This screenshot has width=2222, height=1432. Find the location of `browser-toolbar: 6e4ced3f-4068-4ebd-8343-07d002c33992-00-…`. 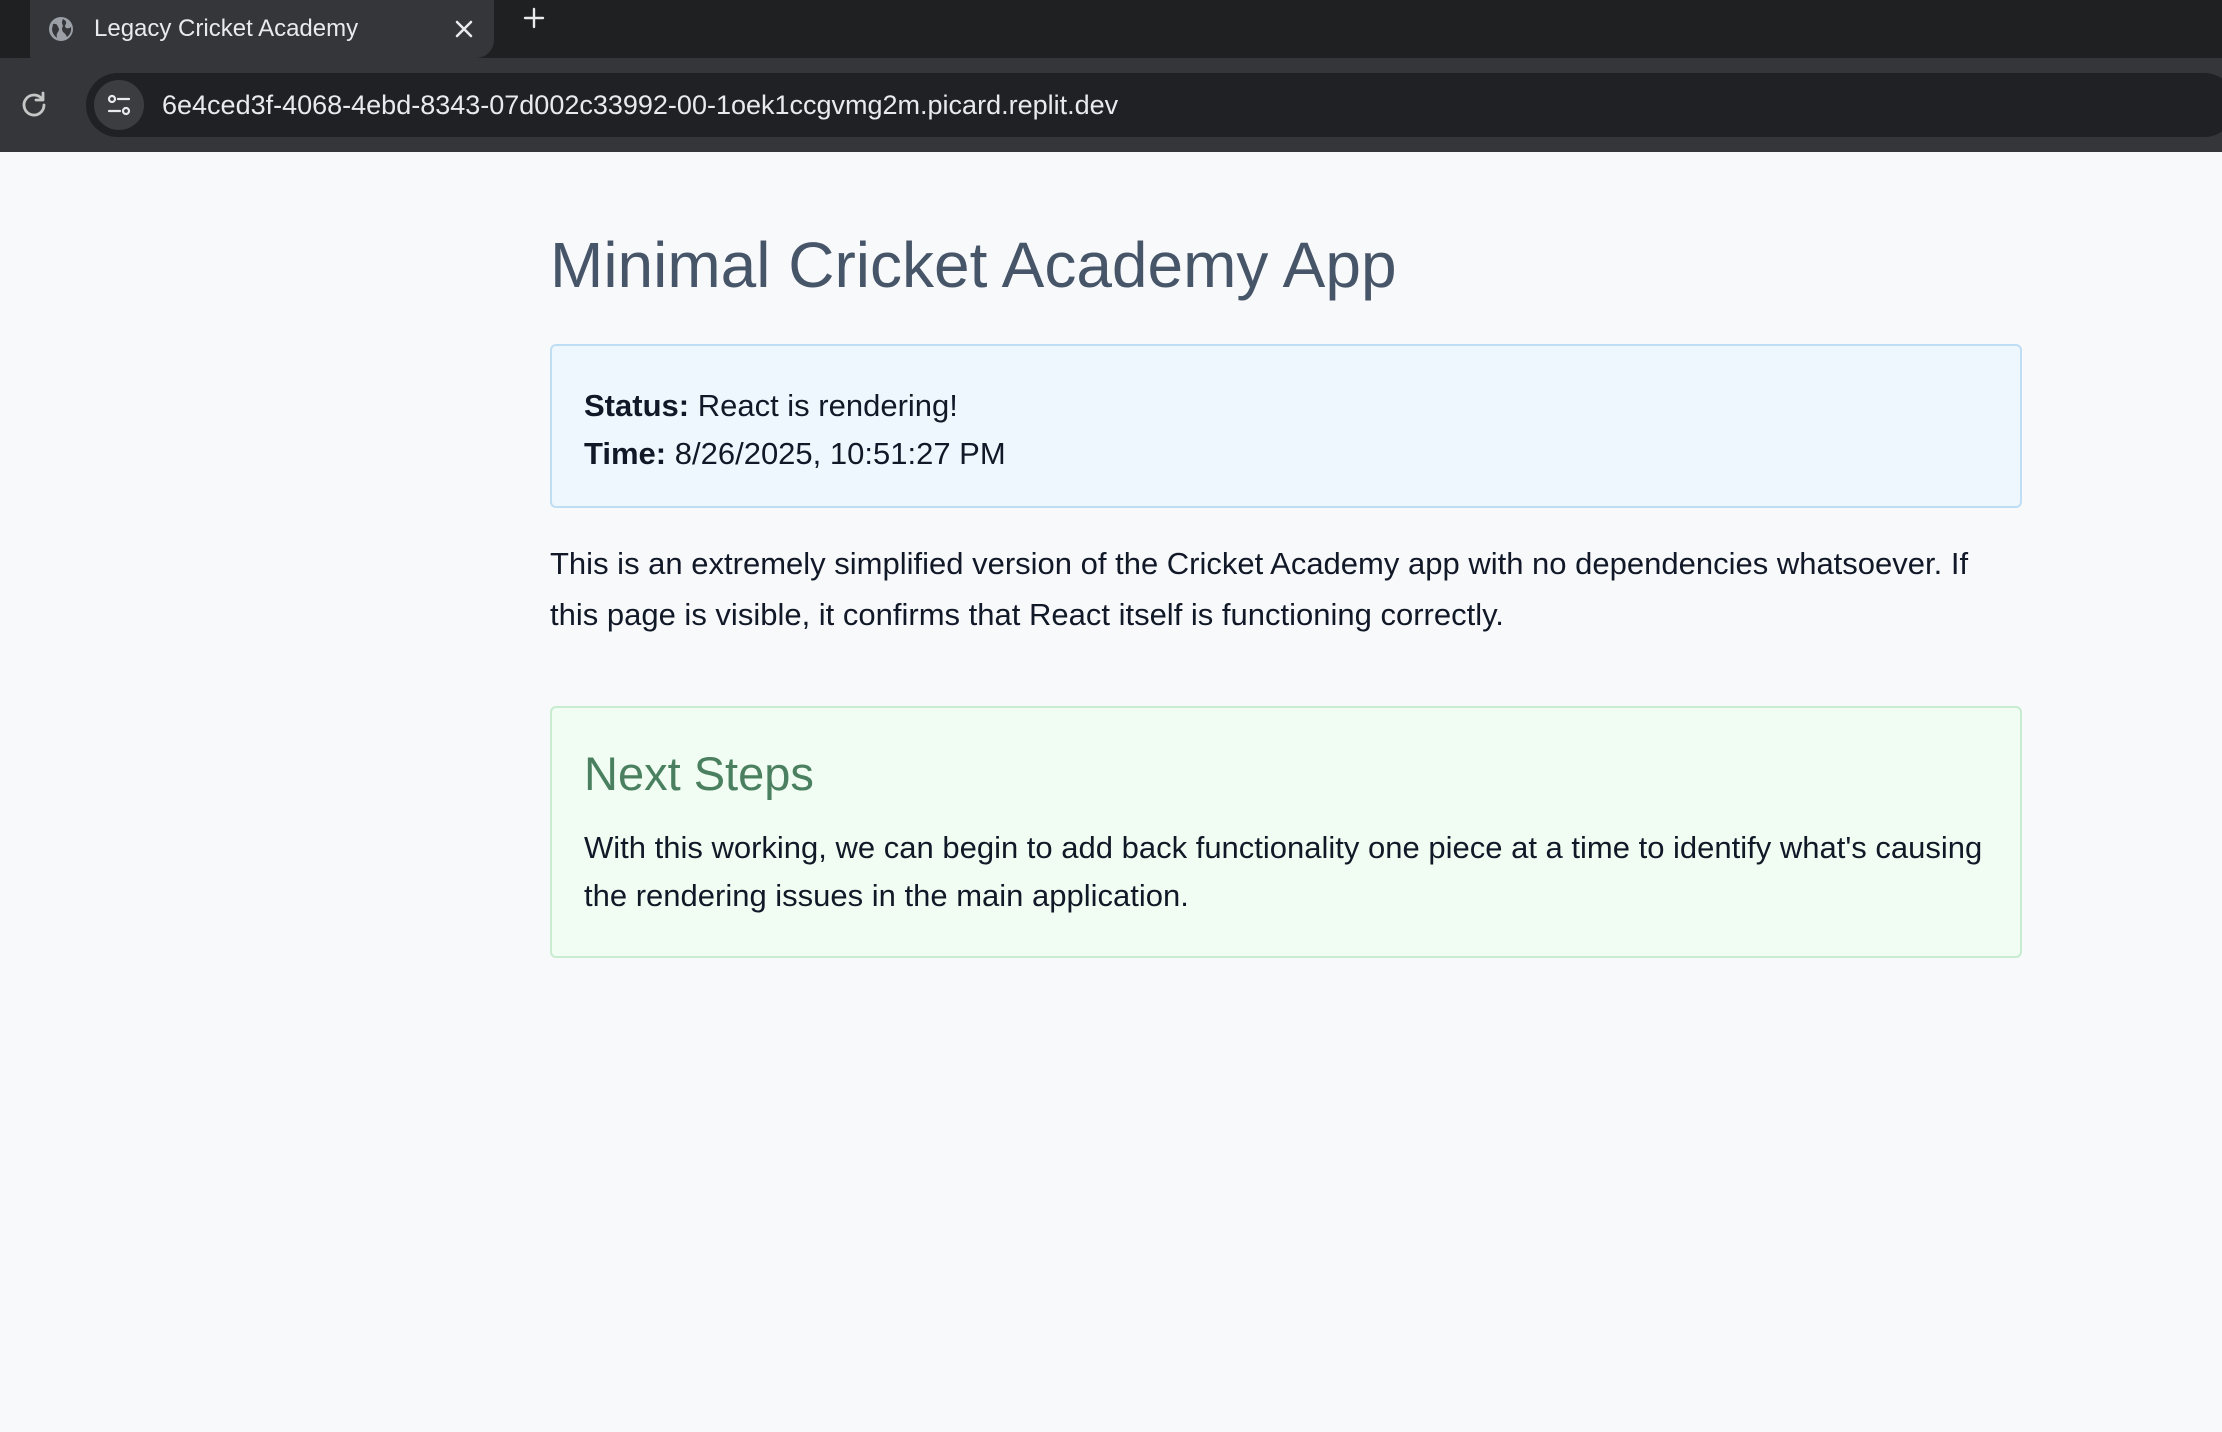

browser-toolbar: 6e4ced3f-4068-4ebd-8343-07d002c33992-00-… is located at coordinates (1111, 105).